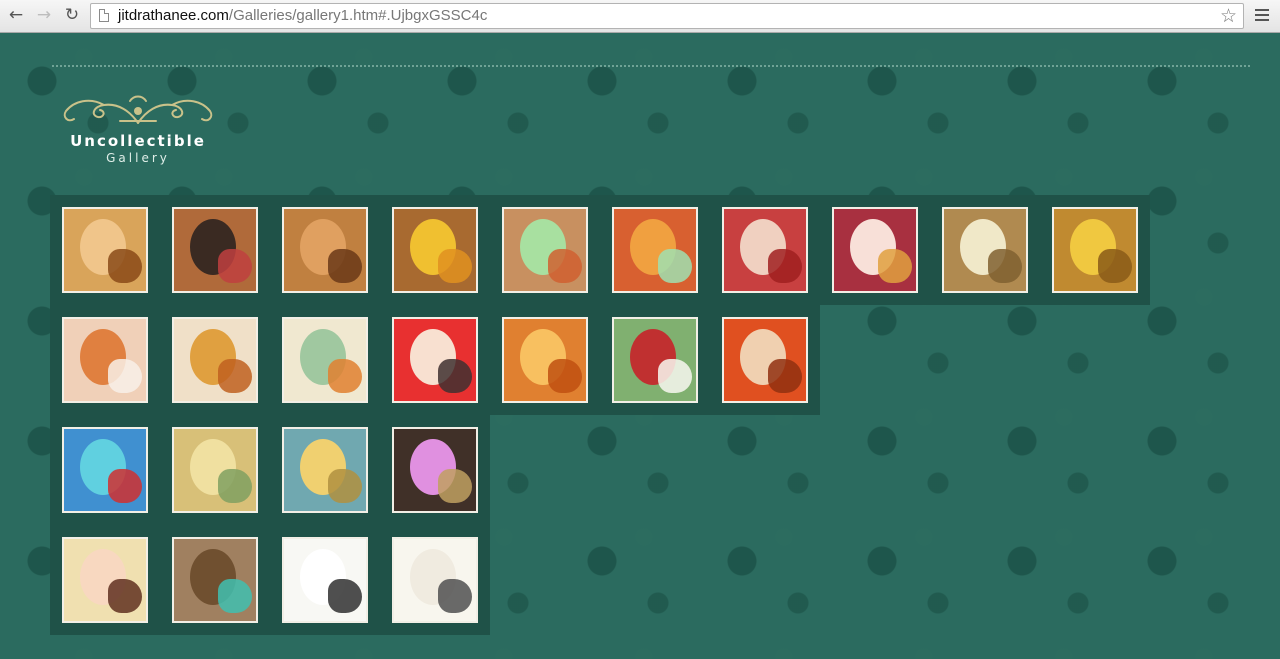  What do you see at coordinates (105, 250) in the screenshot?
I see `thumb-golden-face` at bounding box center [105, 250].